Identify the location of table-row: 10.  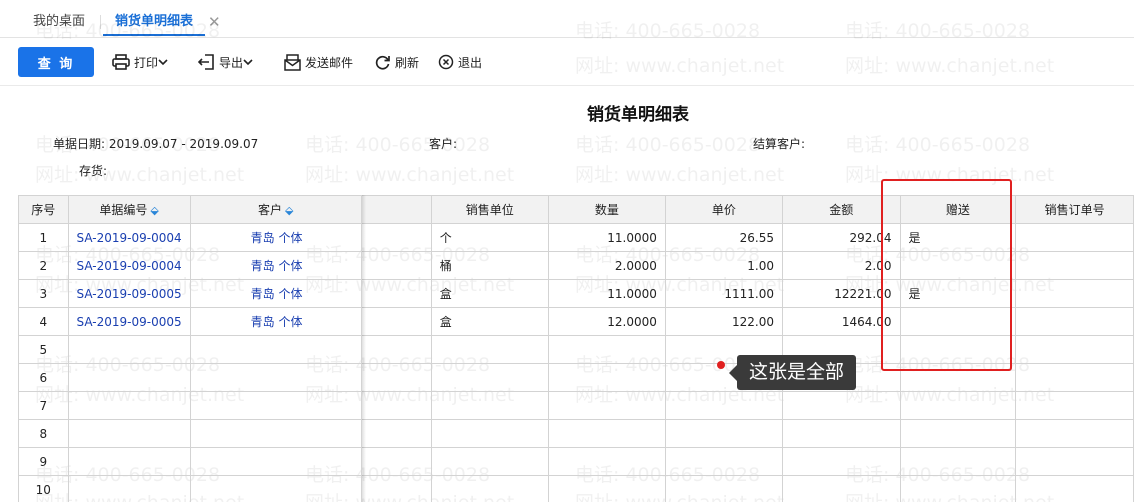
(576, 488).